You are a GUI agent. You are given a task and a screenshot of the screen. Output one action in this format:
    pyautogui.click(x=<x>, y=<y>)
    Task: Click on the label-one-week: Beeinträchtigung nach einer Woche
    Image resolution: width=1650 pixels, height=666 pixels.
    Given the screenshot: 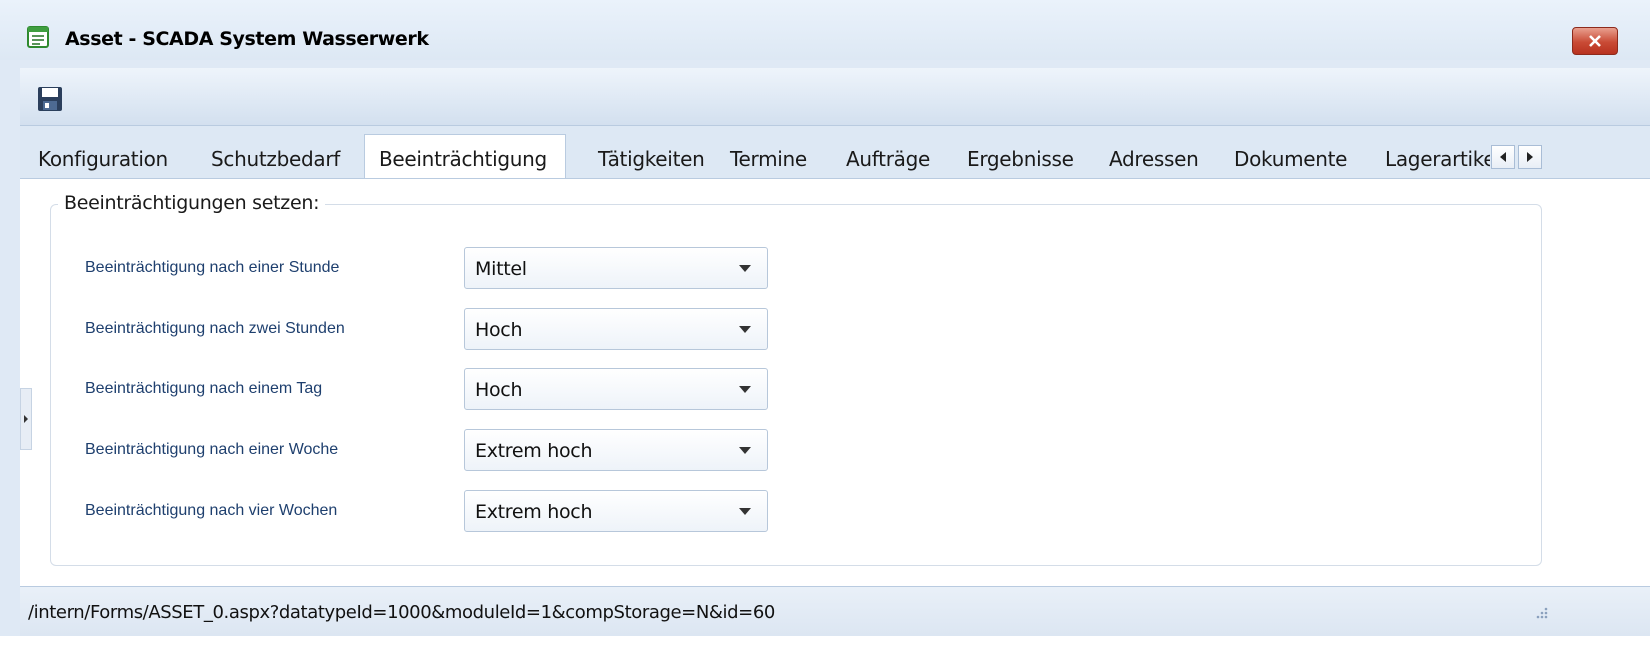 What is the action you would take?
    pyautogui.click(x=212, y=449)
    